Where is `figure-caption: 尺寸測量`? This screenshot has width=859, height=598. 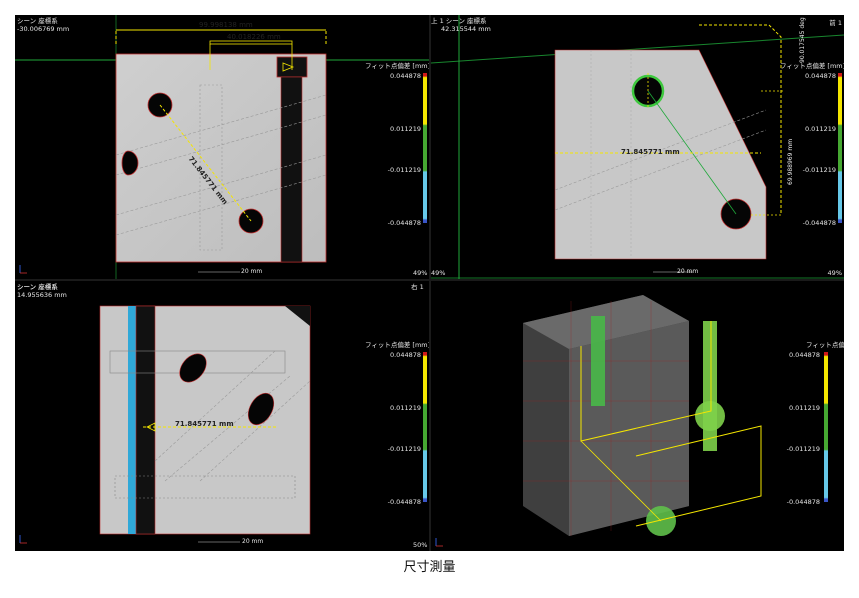
figure-caption: 尺寸測量 is located at coordinates (429, 567).